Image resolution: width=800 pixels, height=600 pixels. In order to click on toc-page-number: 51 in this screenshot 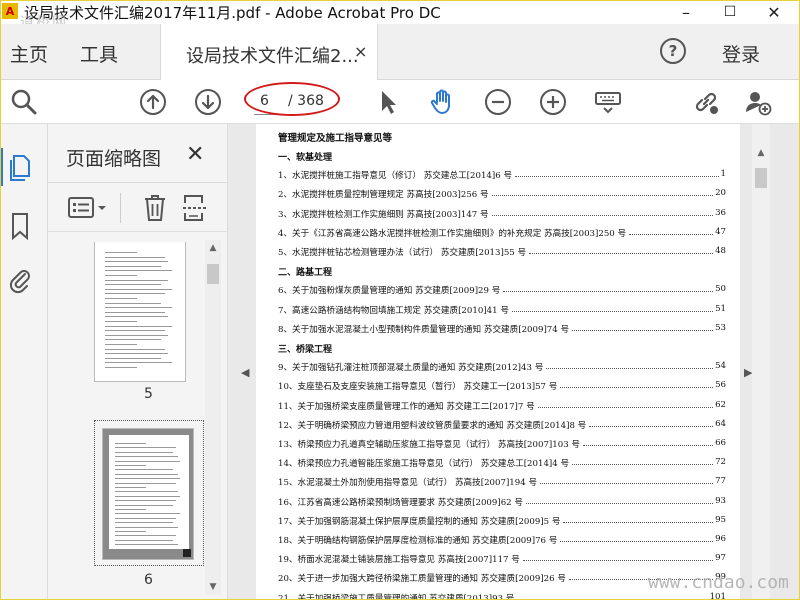, I will do `click(720, 308)`.